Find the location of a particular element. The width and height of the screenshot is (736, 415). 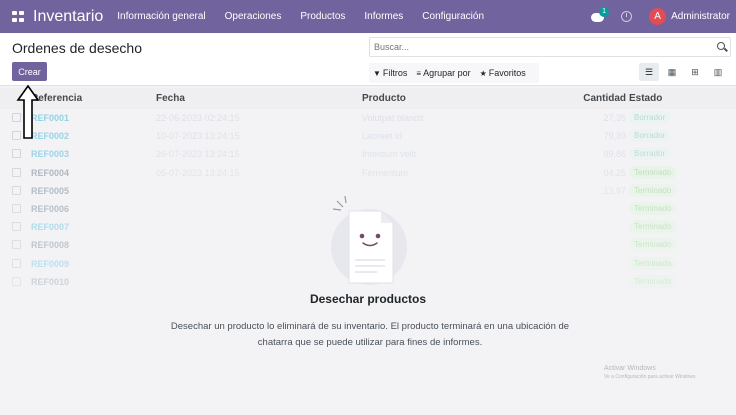

menu-productos: Productos is located at coordinates (322, 16).